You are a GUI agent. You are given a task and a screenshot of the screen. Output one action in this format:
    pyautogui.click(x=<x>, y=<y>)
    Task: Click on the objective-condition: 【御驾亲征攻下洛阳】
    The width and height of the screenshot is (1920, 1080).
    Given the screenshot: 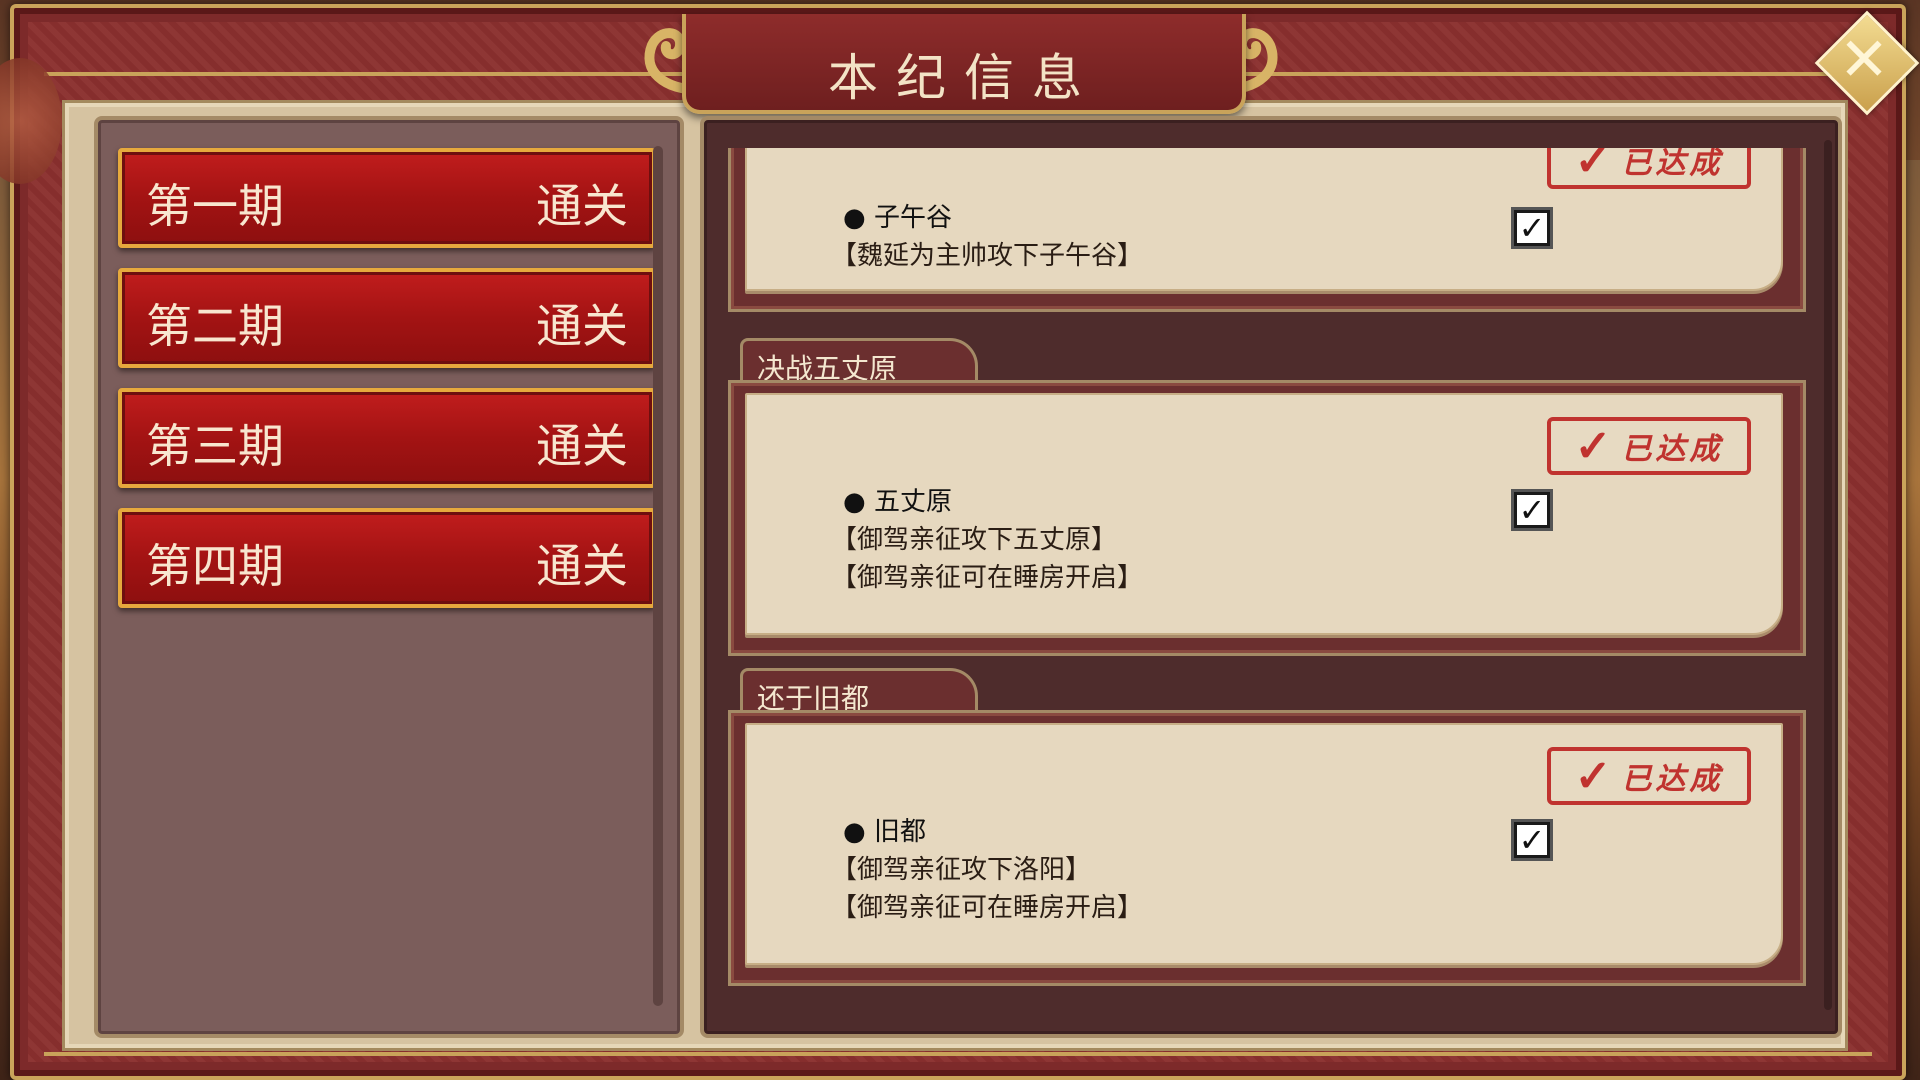 What is the action you would take?
    pyautogui.click(x=961, y=870)
    